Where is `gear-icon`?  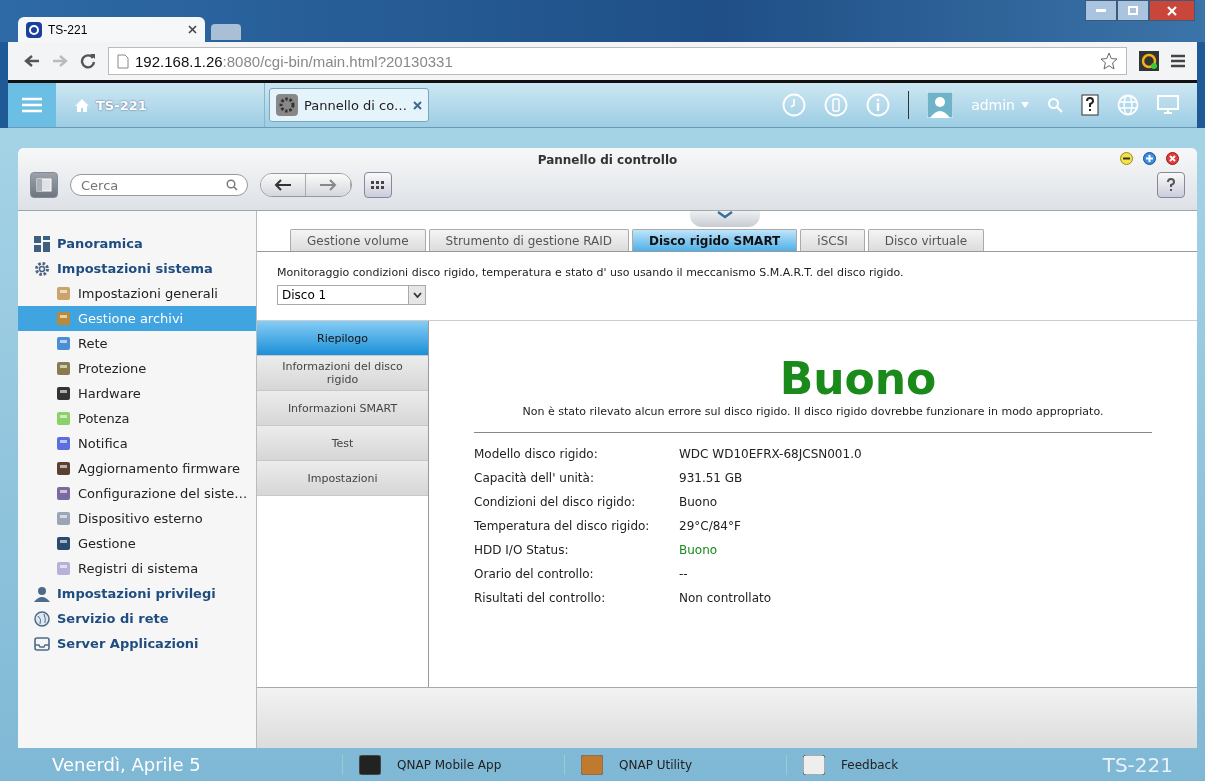 gear-icon is located at coordinates (287, 105).